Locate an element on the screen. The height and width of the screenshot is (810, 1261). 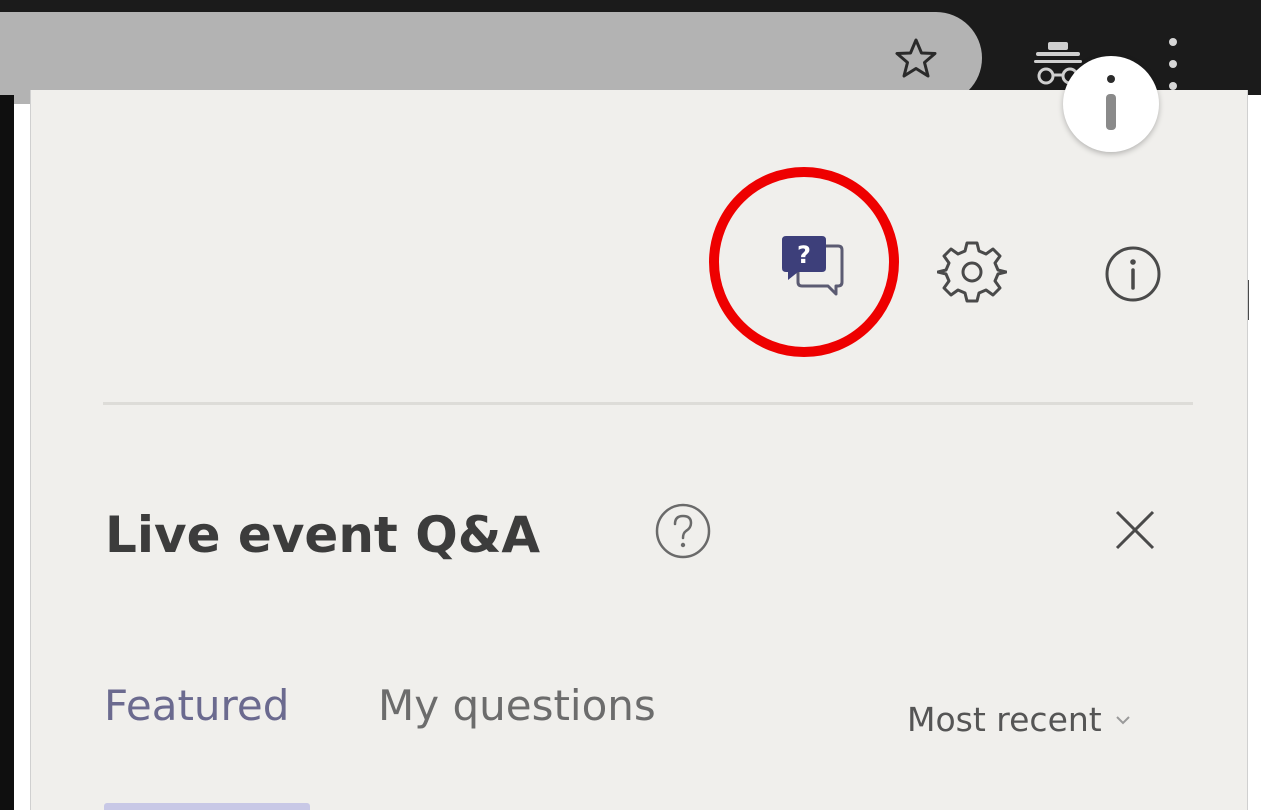
chevron-down-icon is located at coordinates (1123, 720).